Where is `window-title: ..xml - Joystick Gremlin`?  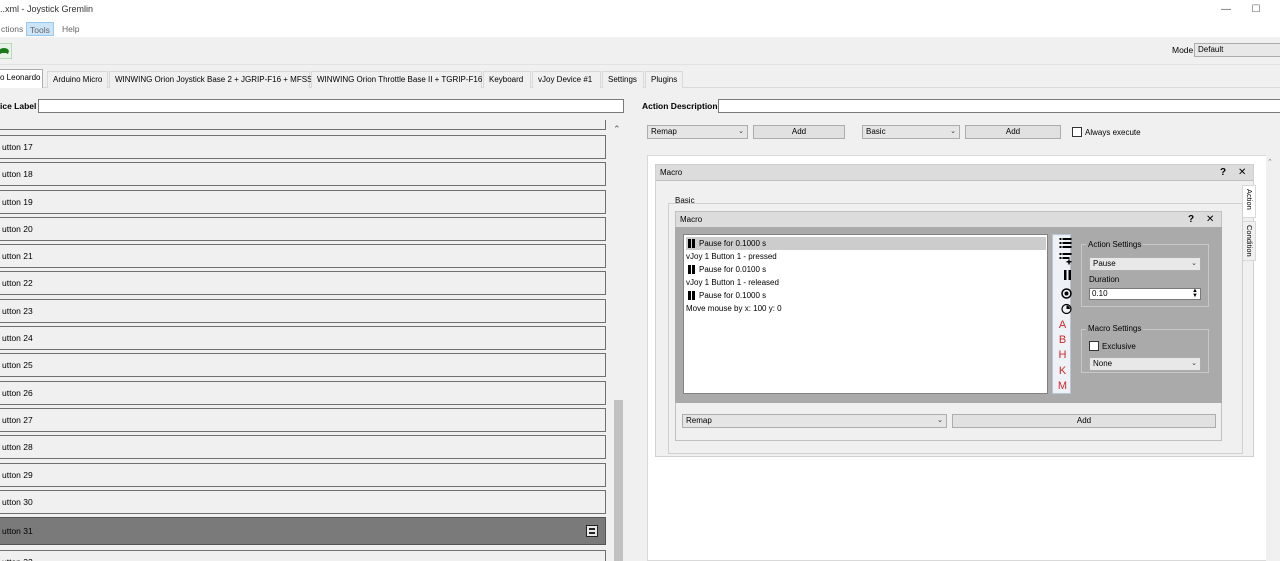 window-title: ..xml - Joystick Gremlin is located at coordinates (47, 9).